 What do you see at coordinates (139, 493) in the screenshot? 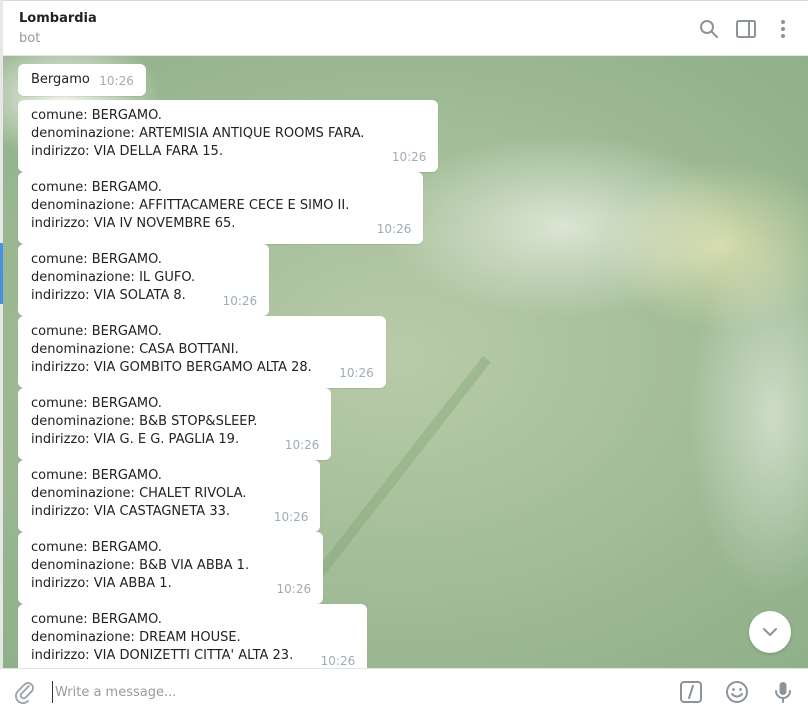
I see `message-text-line: denominazione: CHALET RIVOLA.` at bounding box center [139, 493].